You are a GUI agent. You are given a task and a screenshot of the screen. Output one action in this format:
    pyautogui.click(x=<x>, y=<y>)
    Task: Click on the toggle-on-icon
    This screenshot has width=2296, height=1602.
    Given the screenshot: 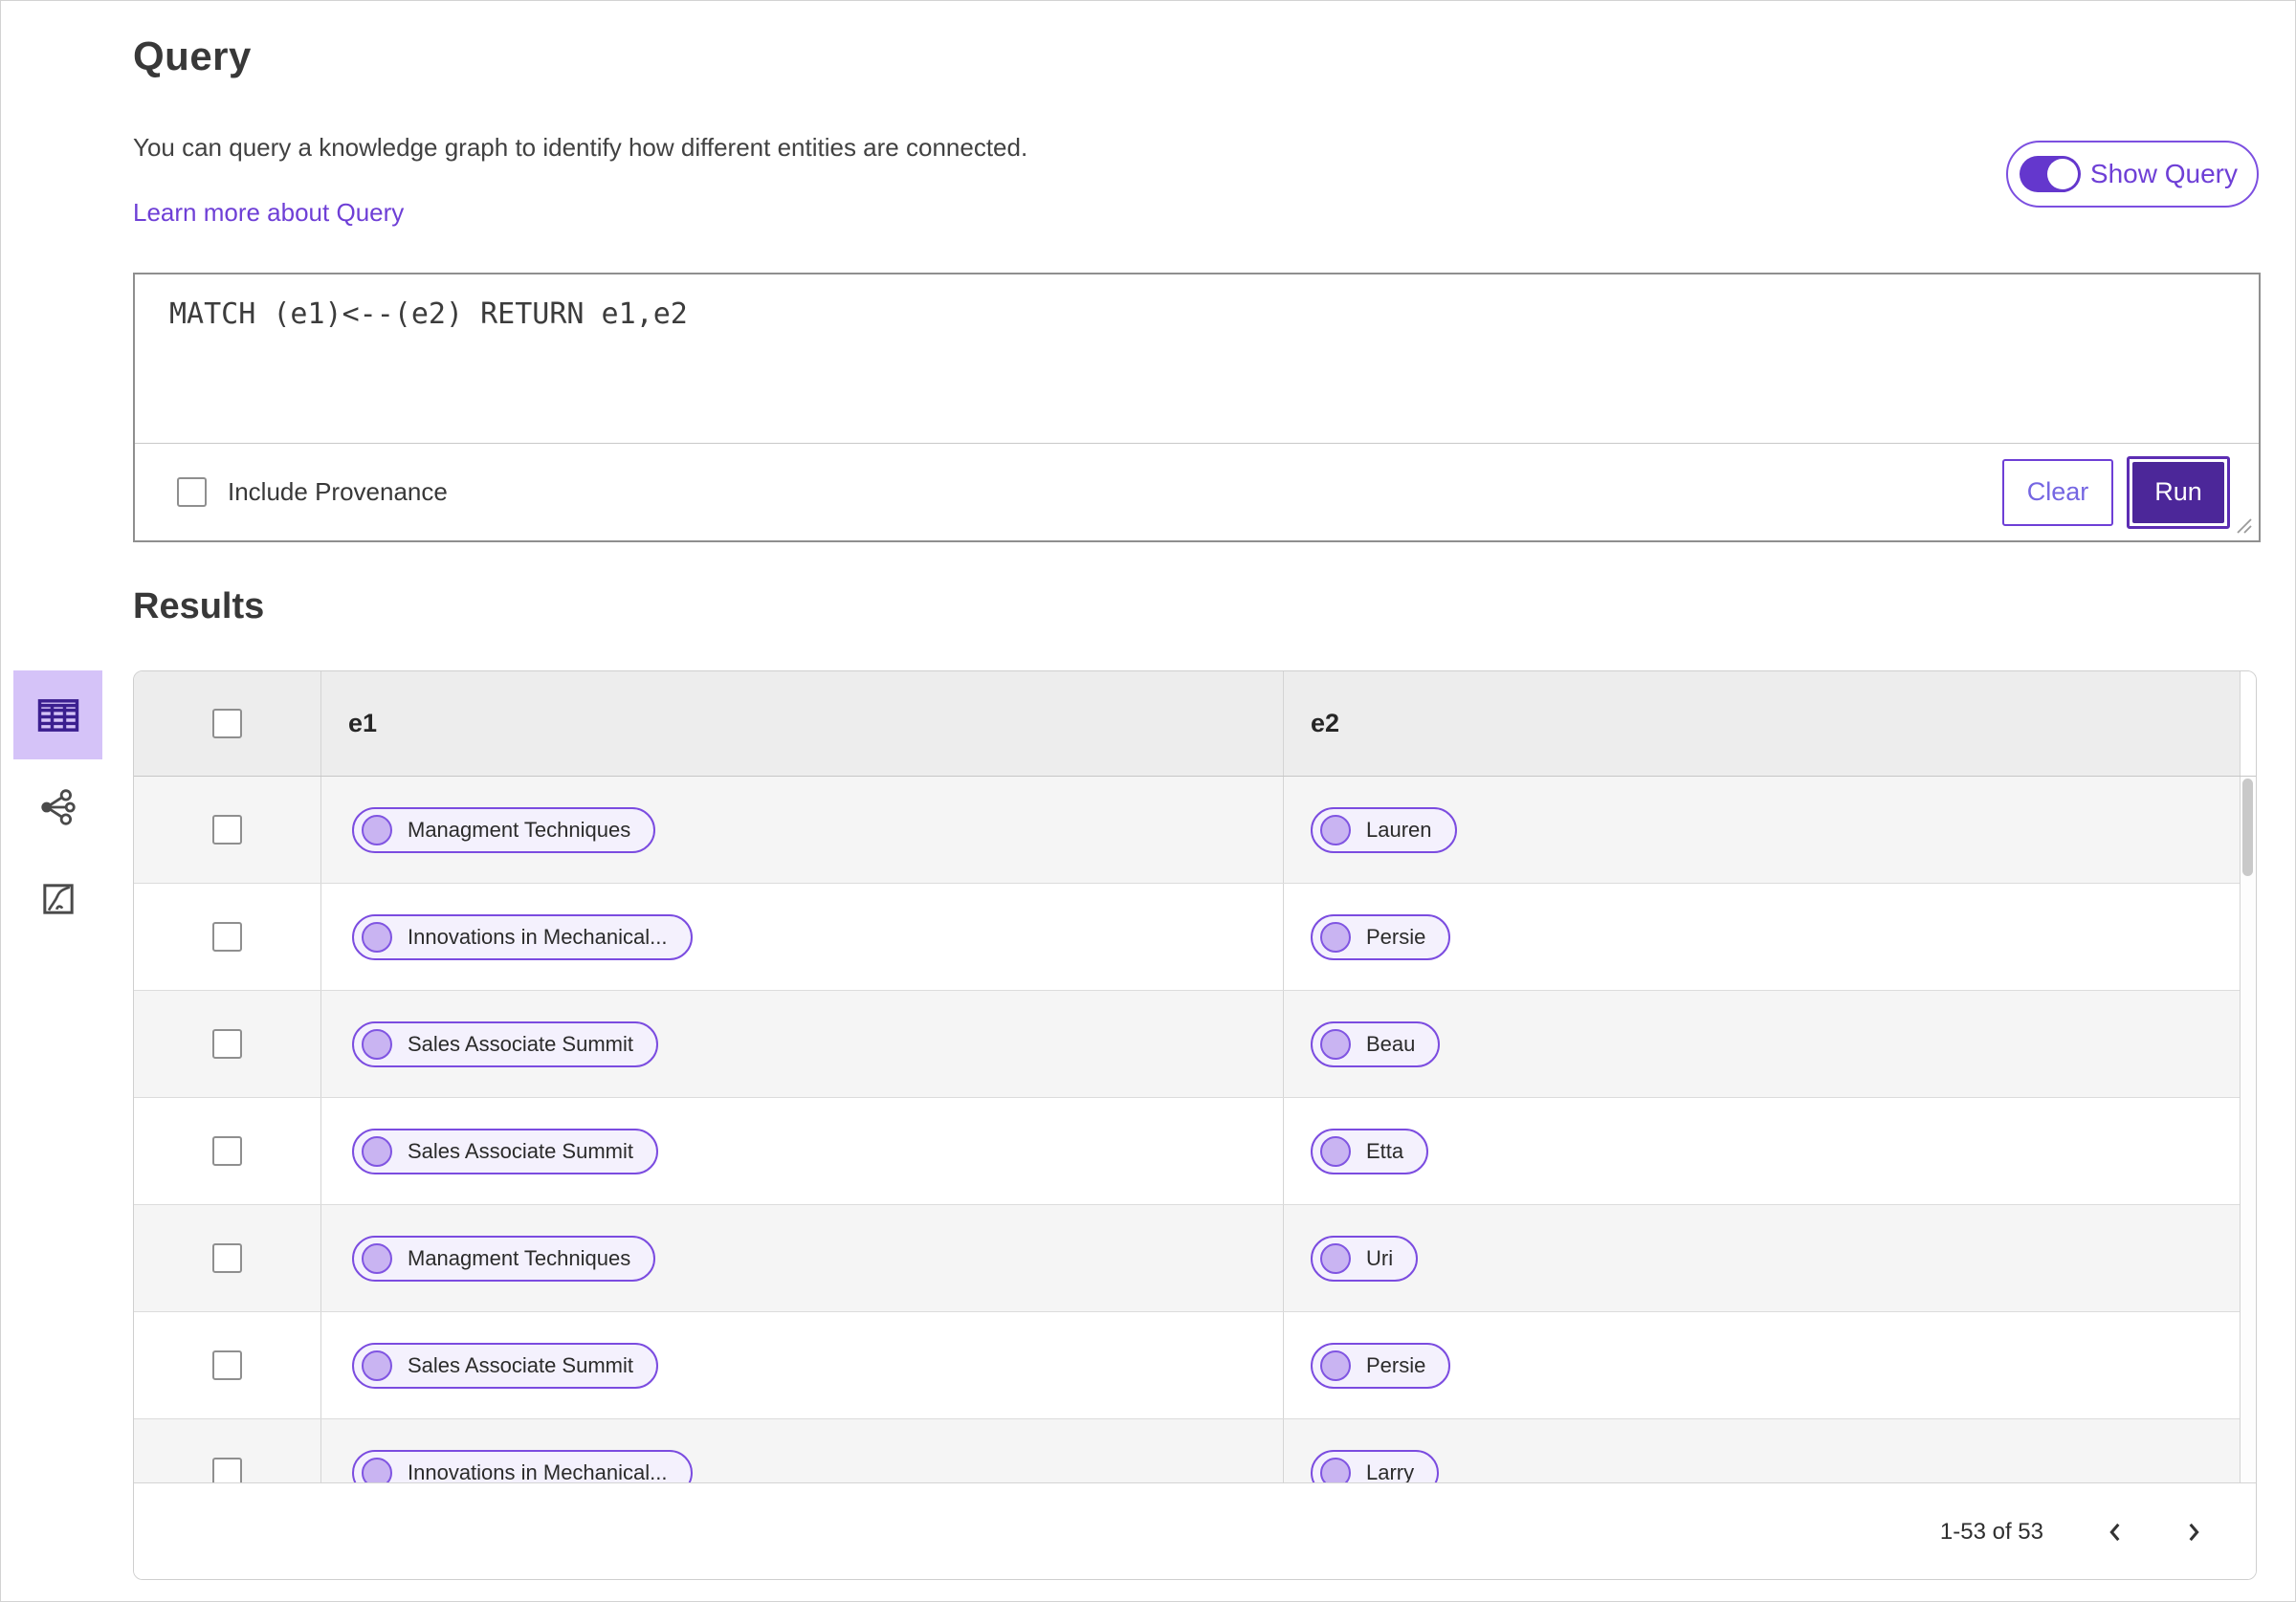 What is the action you would take?
    pyautogui.click(x=2050, y=174)
    